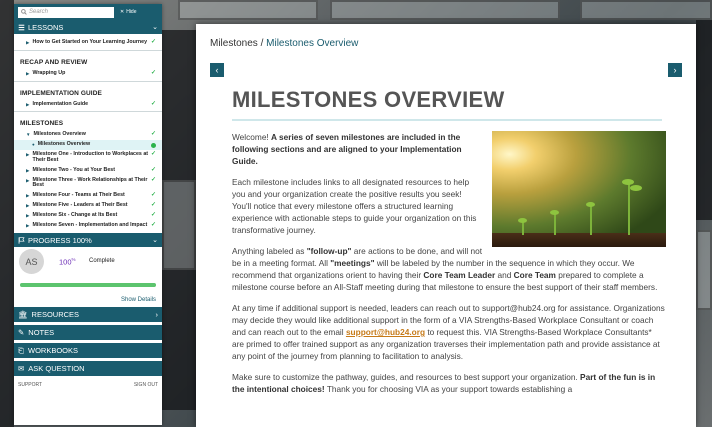 This screenshot has height=427, width=712. Describe the element at coordinates (39, 12) in the screenshot. I see `search-placeholder: Search` at that location.